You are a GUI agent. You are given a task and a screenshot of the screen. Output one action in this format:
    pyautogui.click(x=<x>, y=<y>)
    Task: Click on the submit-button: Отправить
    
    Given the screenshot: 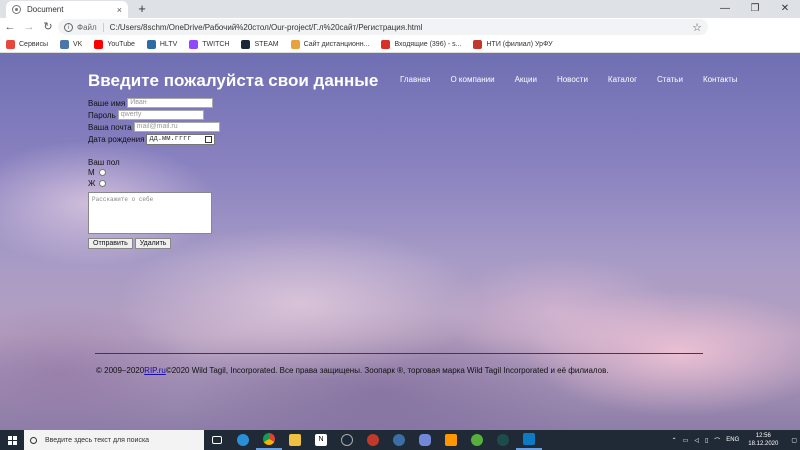 What is the action you would take?
    pyautogui.click(x=110, y=243)
    